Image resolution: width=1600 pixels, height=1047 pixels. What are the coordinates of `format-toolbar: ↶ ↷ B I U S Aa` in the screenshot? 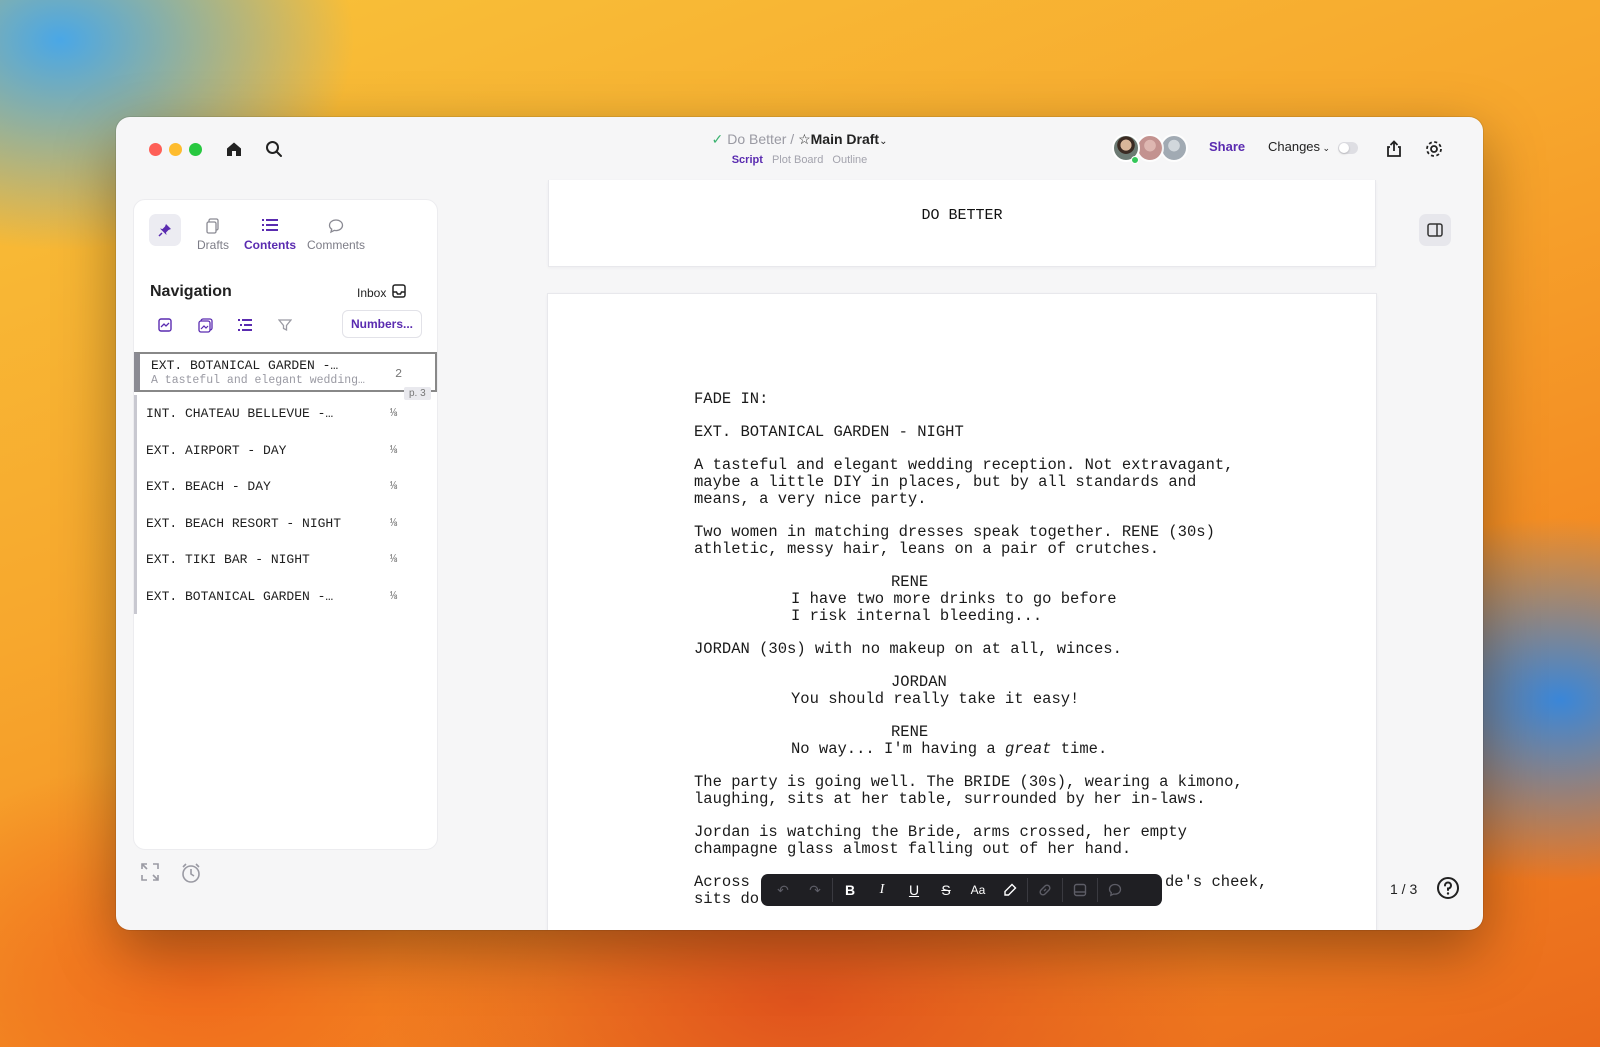 It's located at (961, 890).